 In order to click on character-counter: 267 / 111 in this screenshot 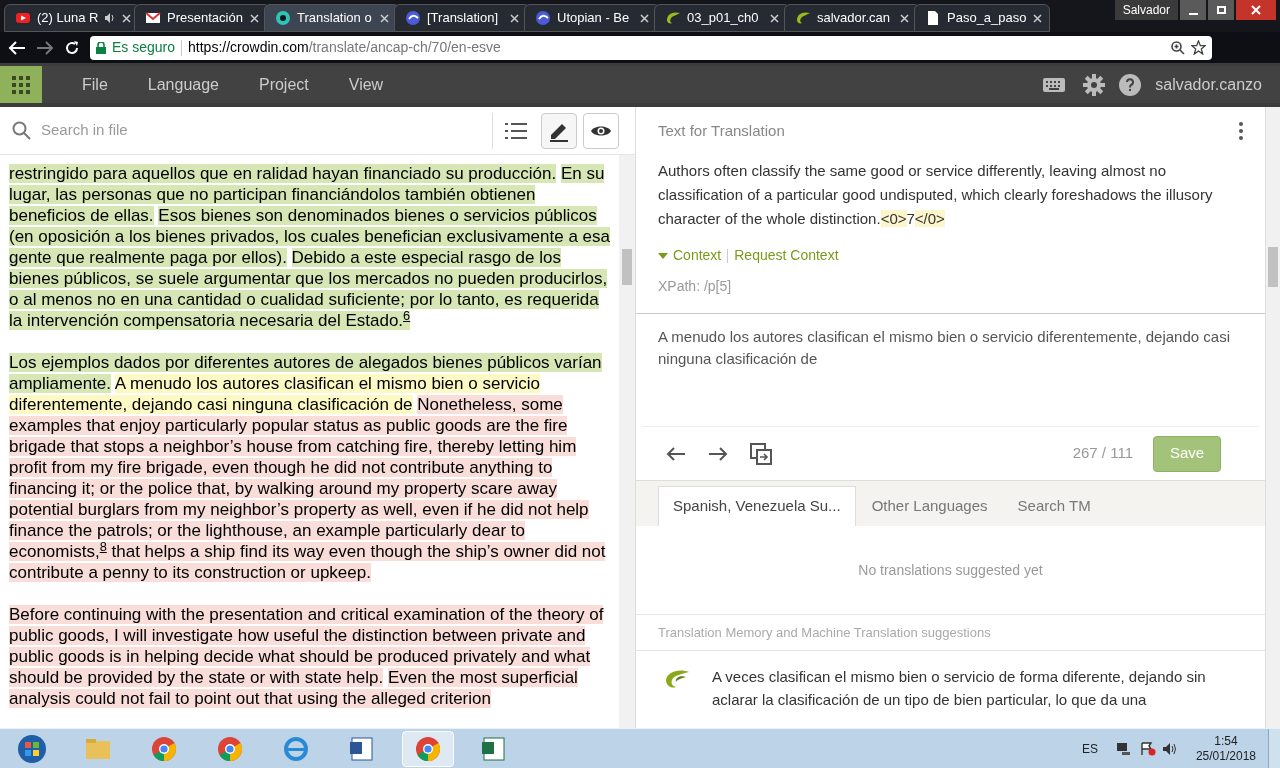, I will do `click(1102, 453)`.